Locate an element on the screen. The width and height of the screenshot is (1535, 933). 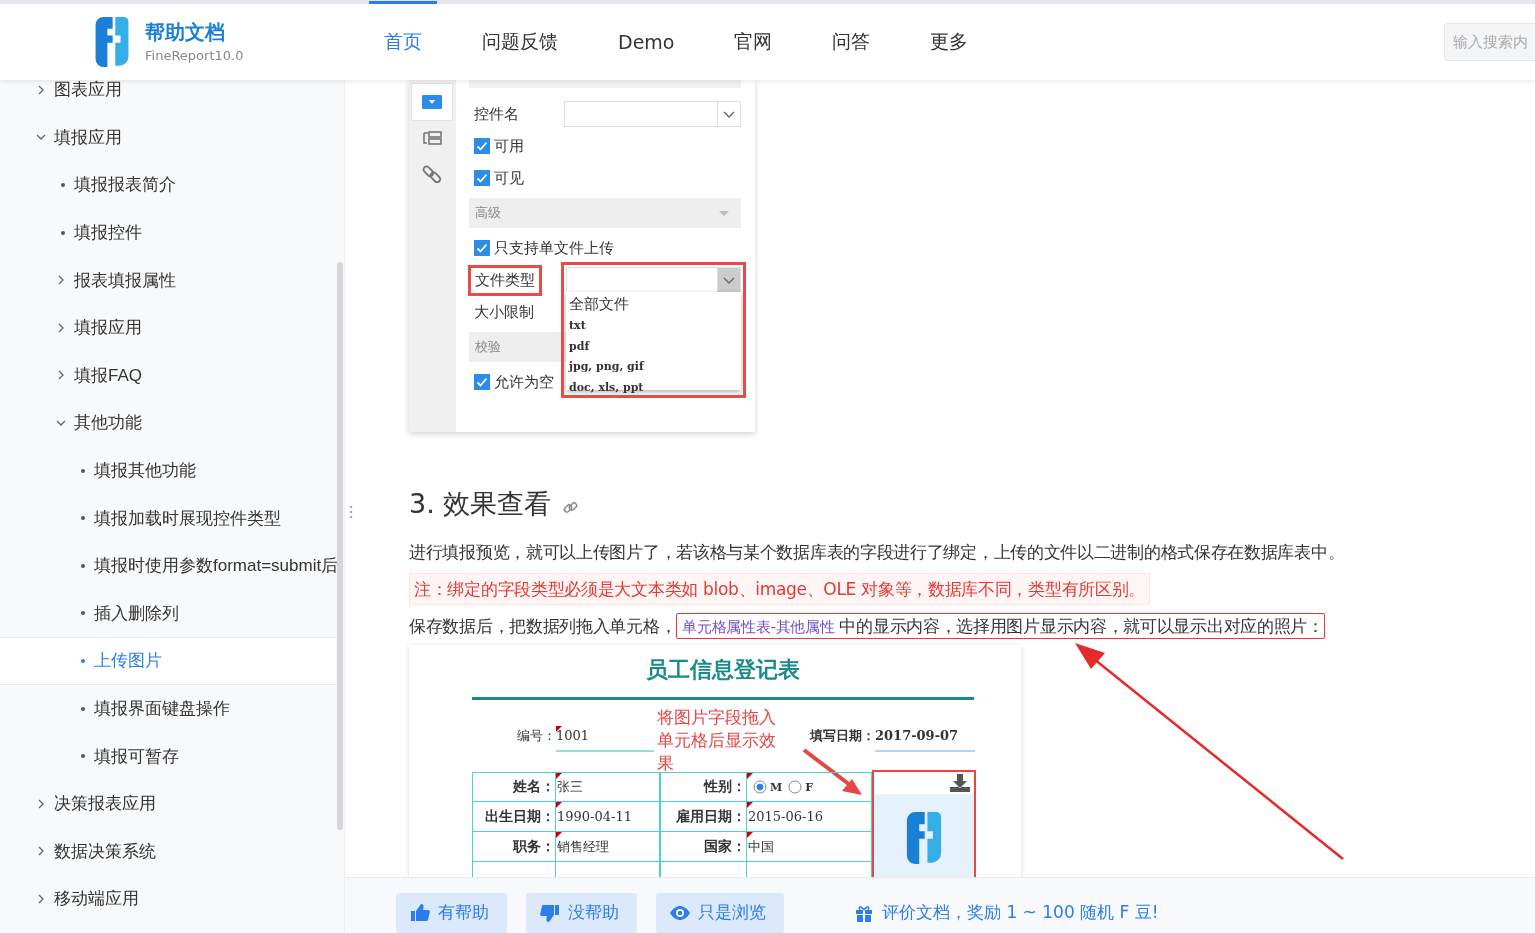
table-cell: 职务： is located at coordinates (514, 847).